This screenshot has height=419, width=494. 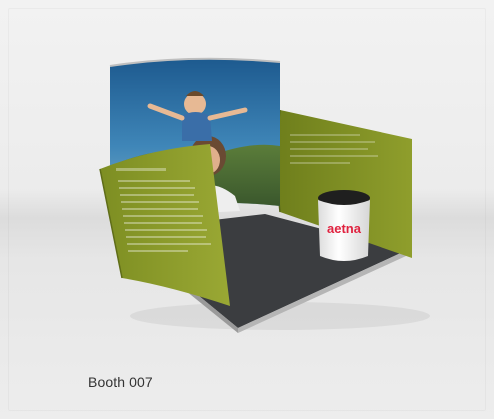 I want to click on photo-child-face, so click(x=195, y=104).